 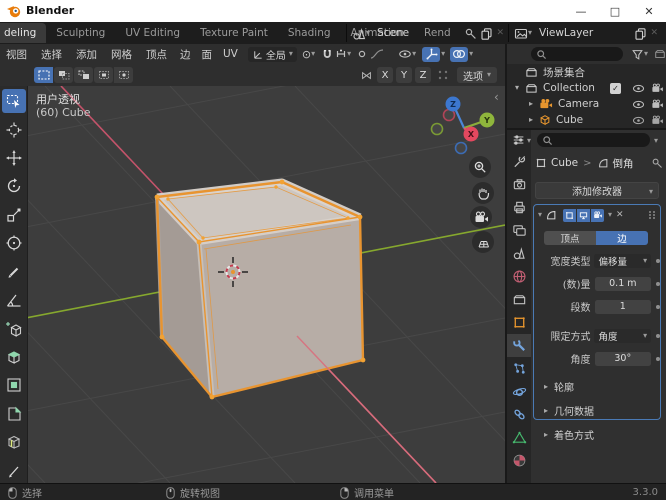 I want to click on navigation-gizmo: Z Y X, so click(x=464, y=126).